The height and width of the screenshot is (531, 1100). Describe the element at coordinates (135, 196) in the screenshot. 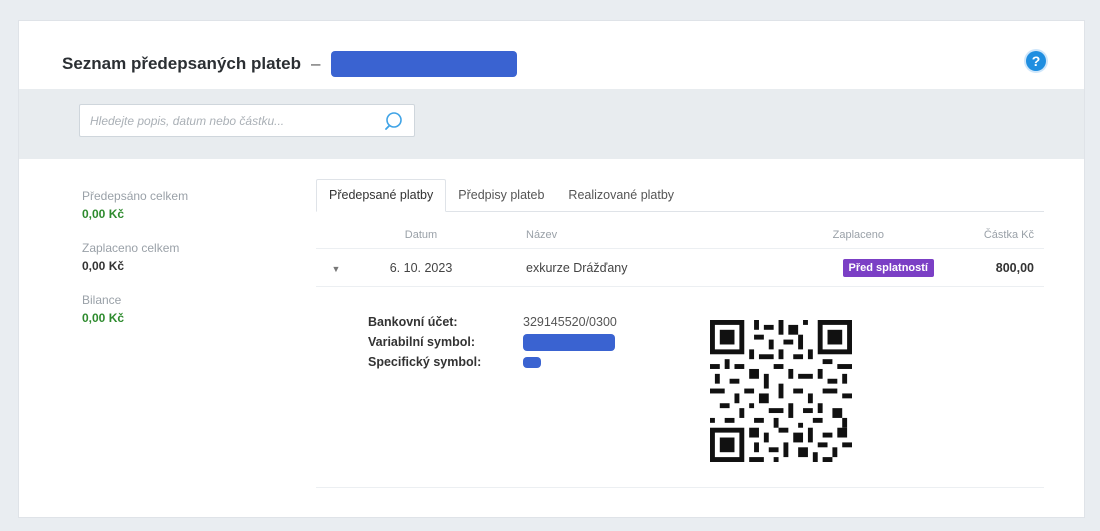

I see `summary-prescribed-label: Předepsáno celkem` at that location.